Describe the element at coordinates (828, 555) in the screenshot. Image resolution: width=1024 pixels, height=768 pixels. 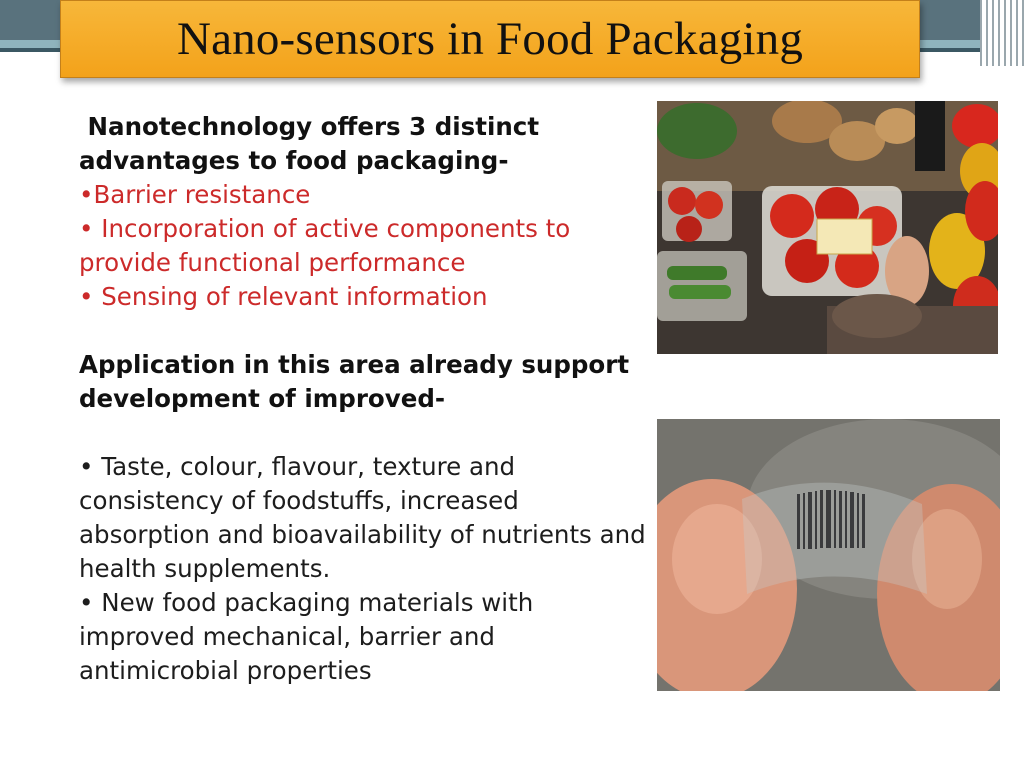
I see `nano-sensor-film-photo` at that location.